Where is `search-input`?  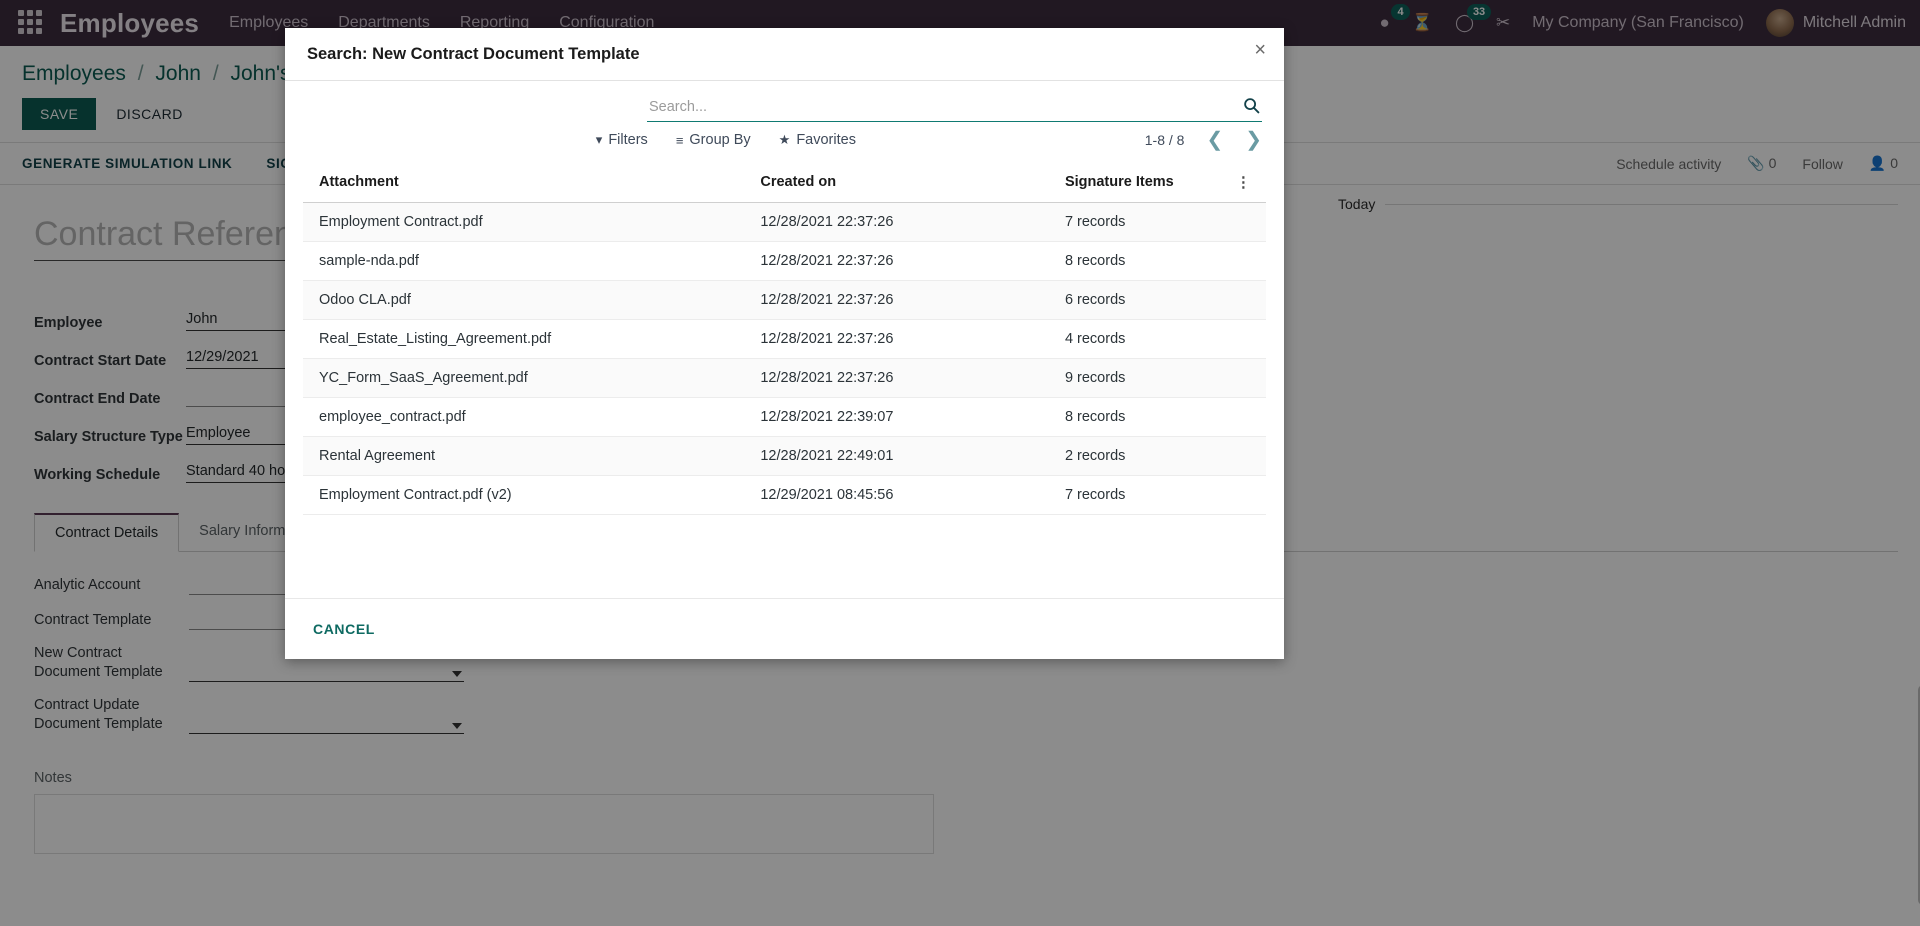
search-input is located at coordinates (954, 108).